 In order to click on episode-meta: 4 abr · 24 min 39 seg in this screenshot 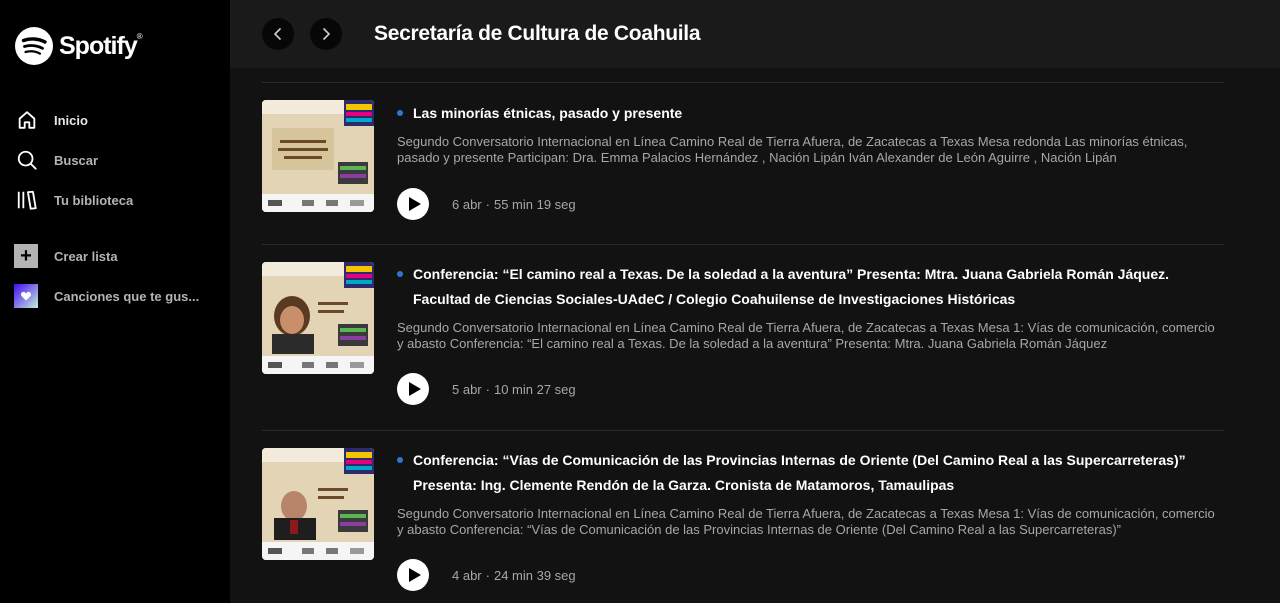, I will do `click(486, 575)`.